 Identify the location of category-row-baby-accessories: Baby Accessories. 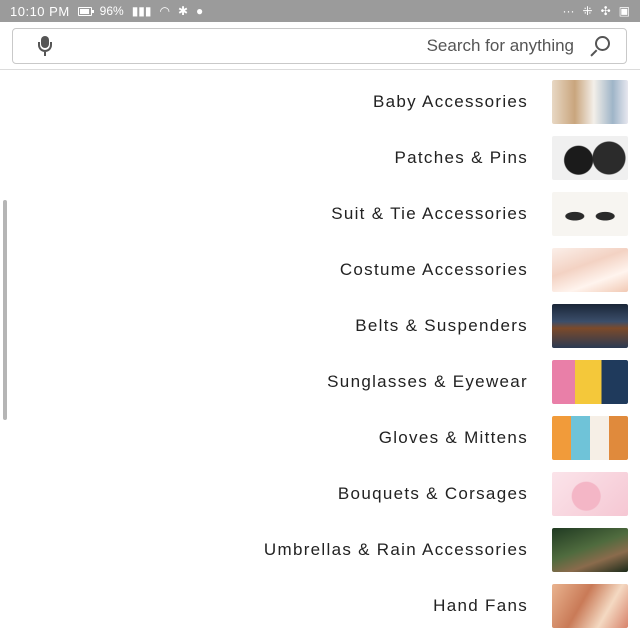
(320, 102).